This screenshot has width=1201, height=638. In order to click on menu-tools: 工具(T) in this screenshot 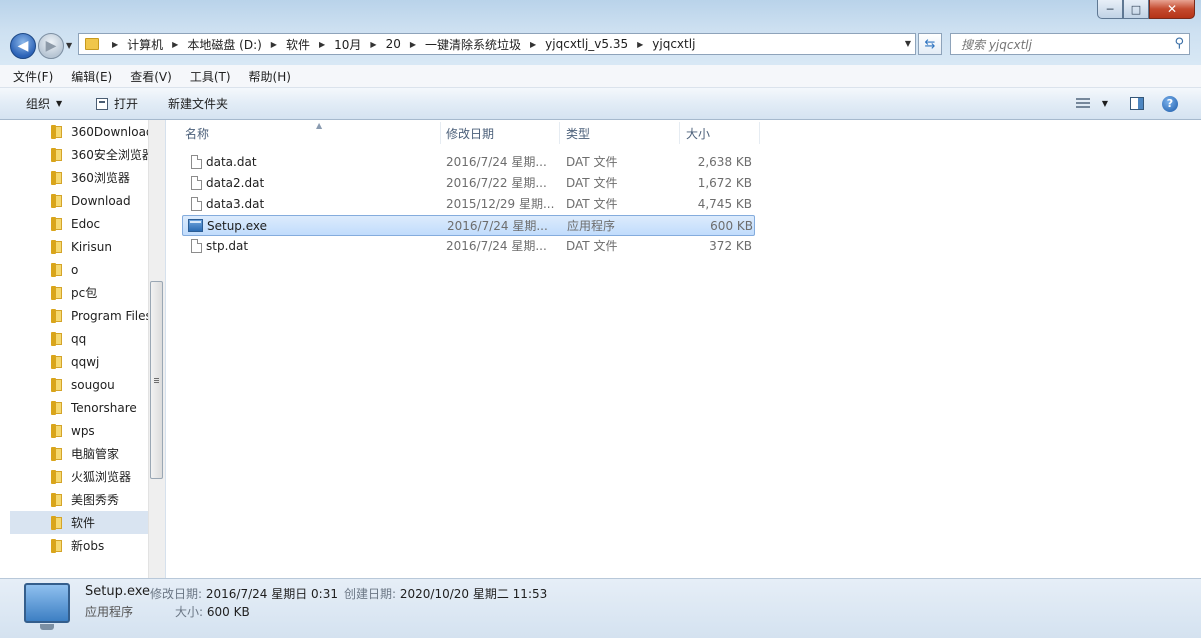, I will do `click(206, 76)`.